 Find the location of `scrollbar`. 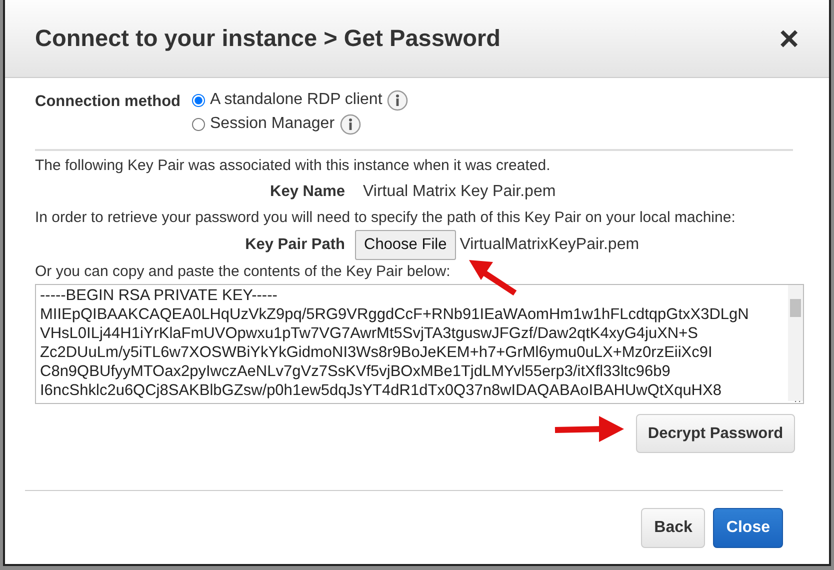

scrollbar is located at coordinates (795, 343).